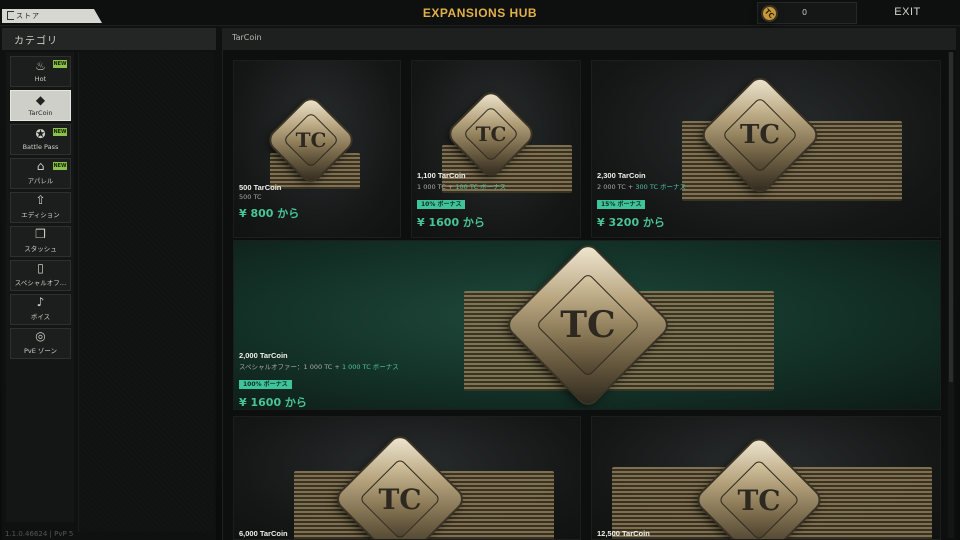 The height and width of the screenshot is (540, 960). What do you see at coordinates (109, 39) in the screenshot?
I see `category-header: カテゴリ` at bounding box center [109, 39].